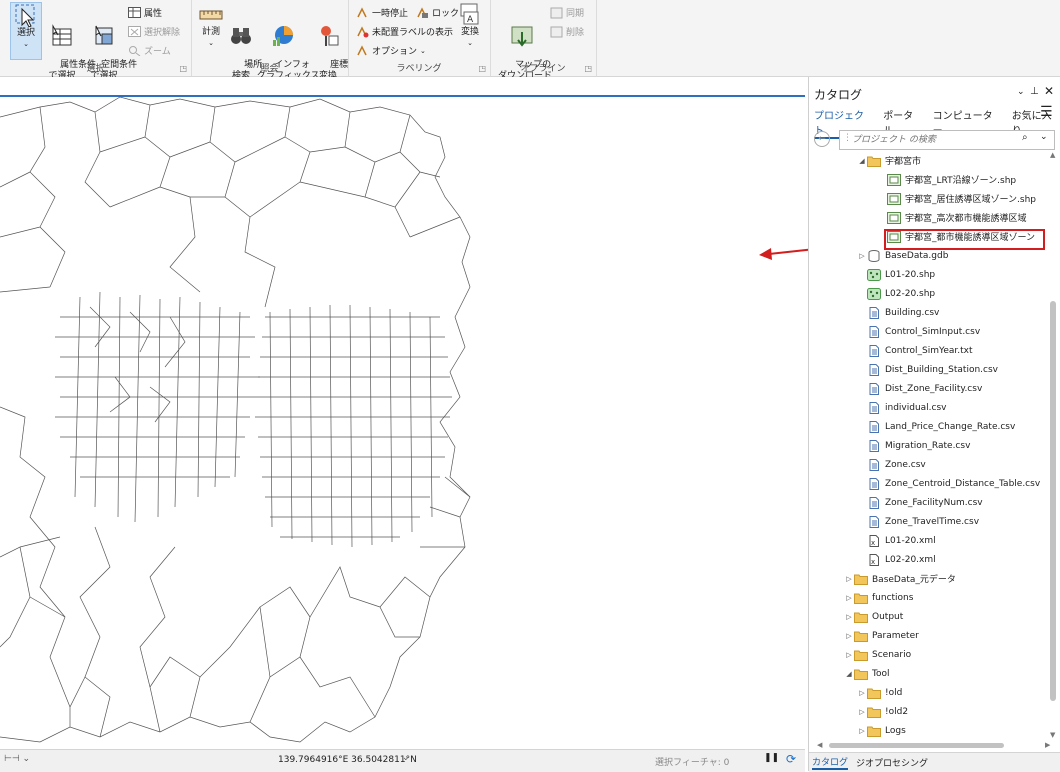  I want to click on tree-item-old: ▷ !old, so click(879, 692).